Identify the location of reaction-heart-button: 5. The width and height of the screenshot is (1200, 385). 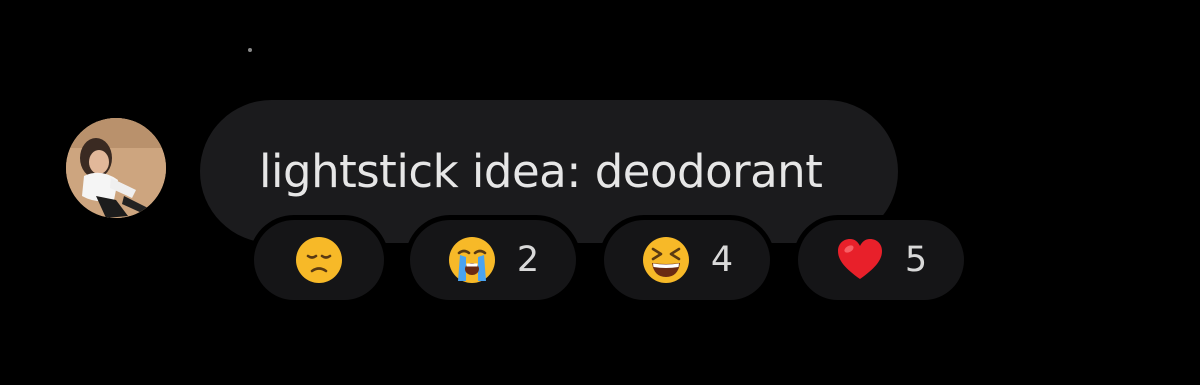
(881, 260).